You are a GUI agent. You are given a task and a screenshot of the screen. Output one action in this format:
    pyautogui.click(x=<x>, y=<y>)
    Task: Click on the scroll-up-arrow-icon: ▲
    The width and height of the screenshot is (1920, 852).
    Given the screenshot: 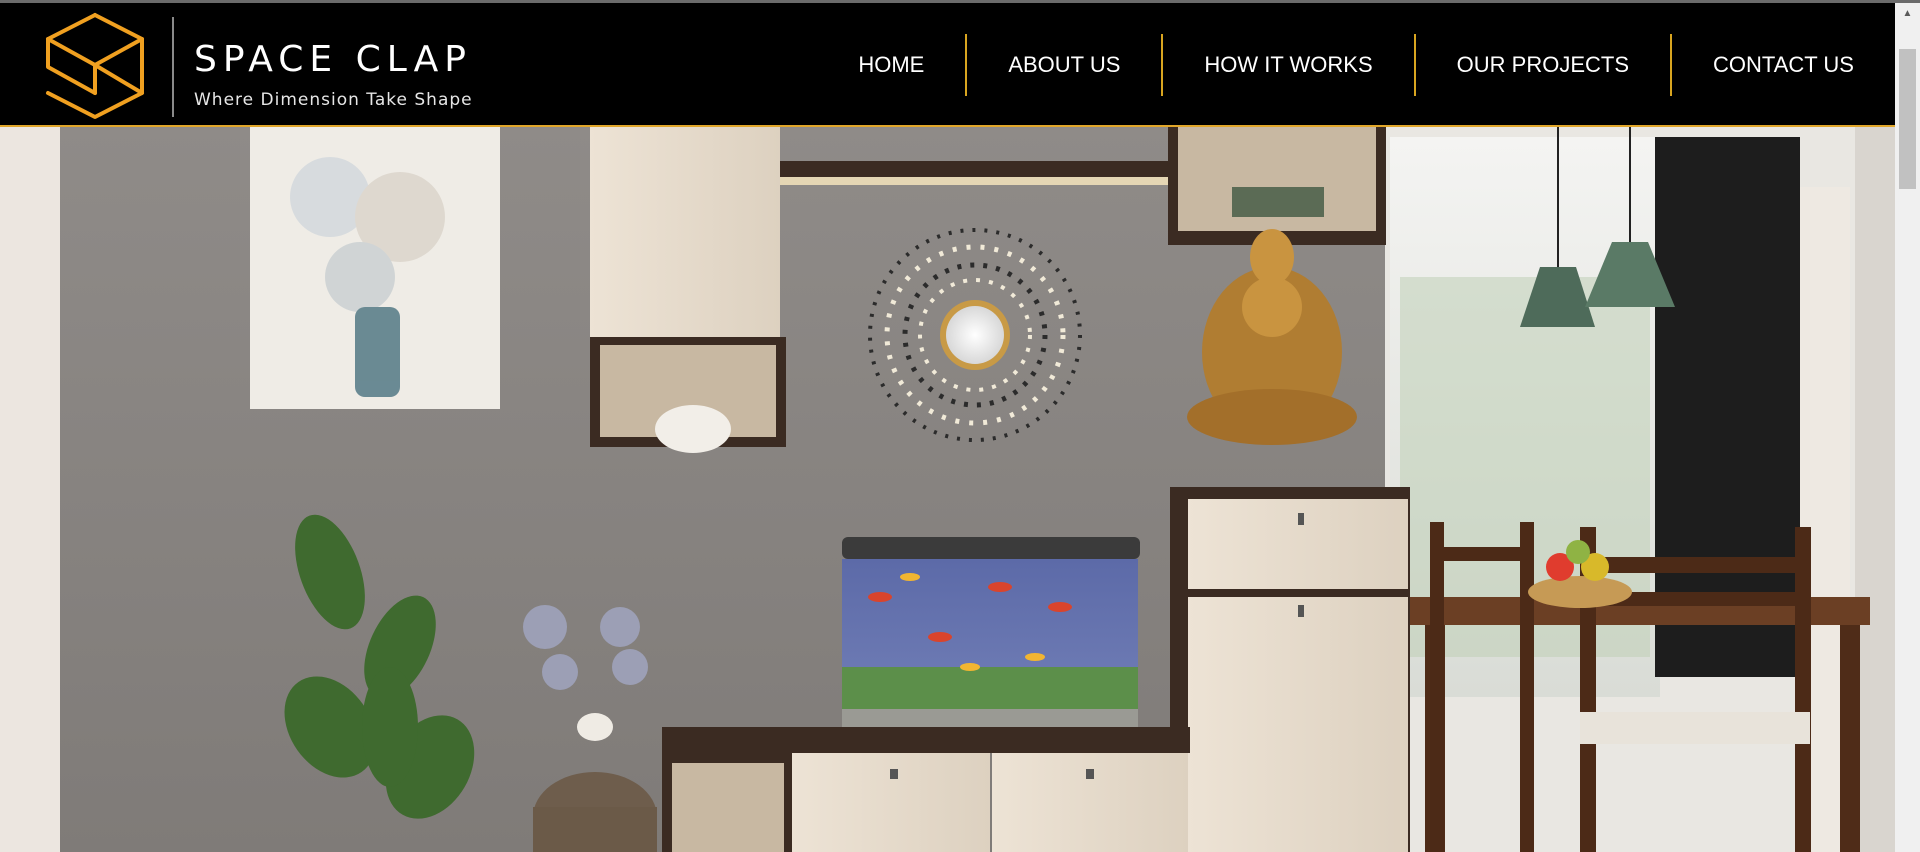 What is the action you would take?
    pyautogui.click(x=1907, y=13)
    